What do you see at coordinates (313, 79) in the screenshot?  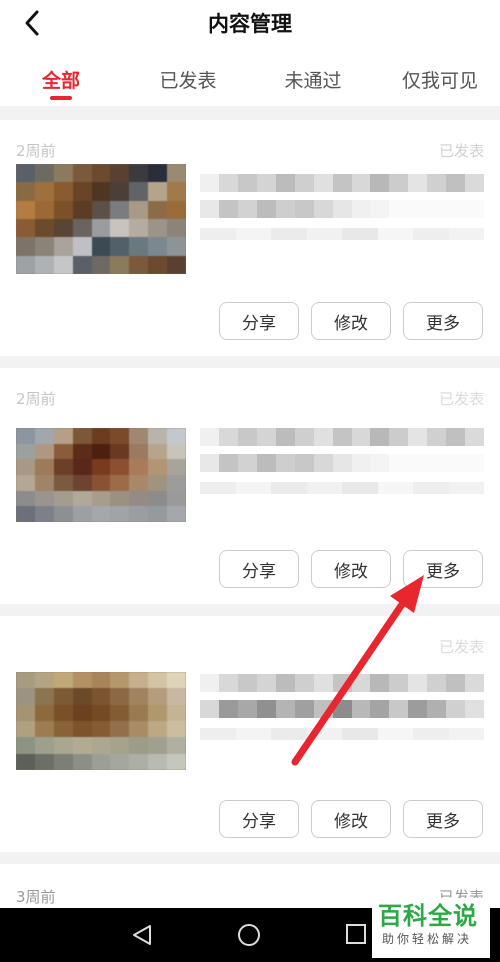 I see `tab-rejected: 未通过` at bounding box center [313, 79].